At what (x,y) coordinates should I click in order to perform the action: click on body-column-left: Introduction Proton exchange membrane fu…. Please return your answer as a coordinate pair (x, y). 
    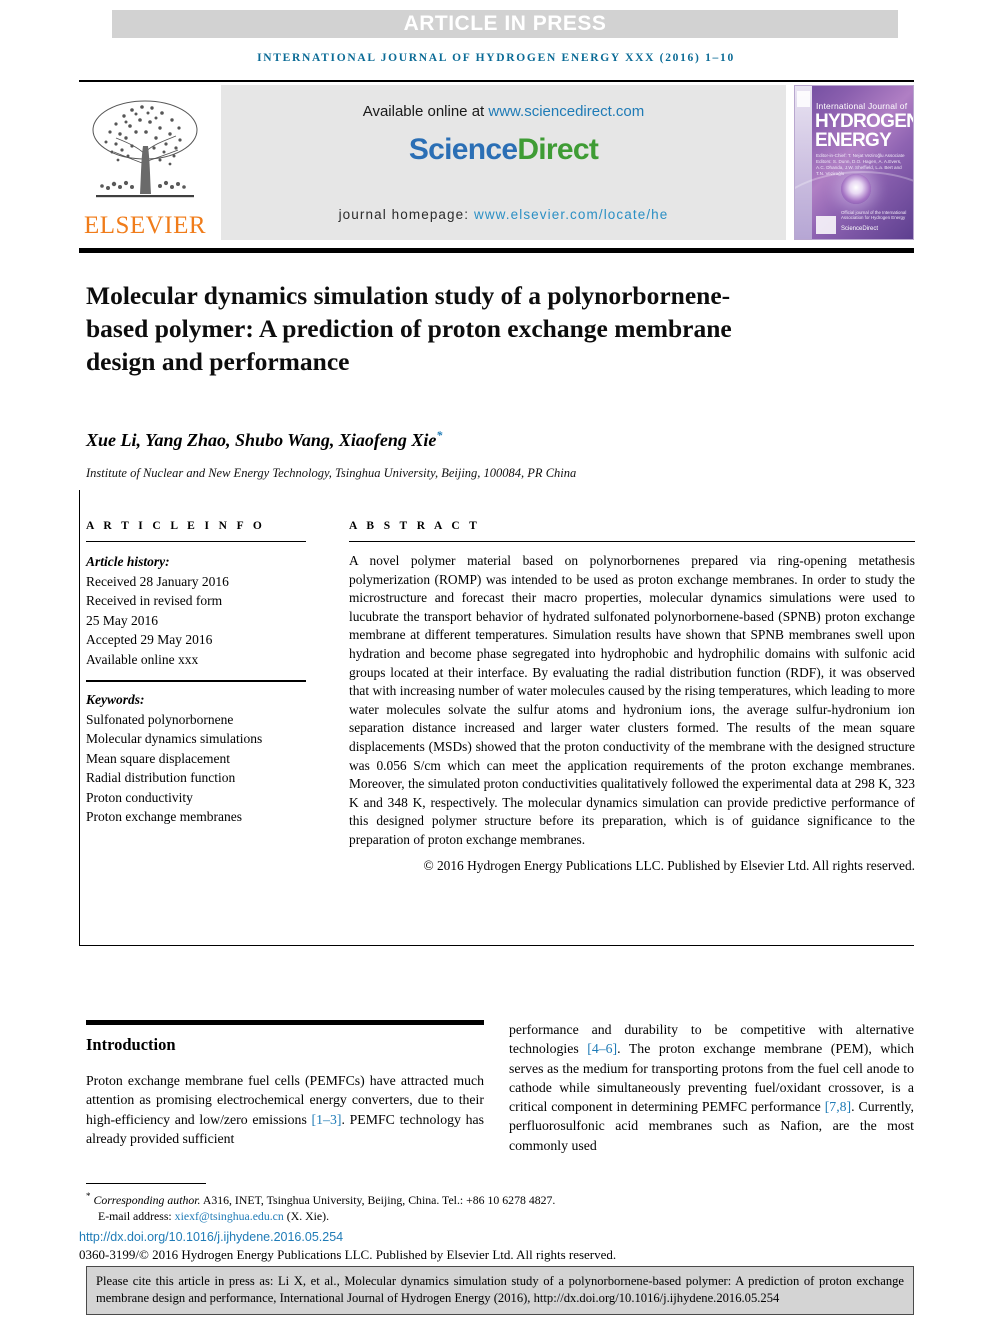
    Looking at the image, I should click on (285, 1084).